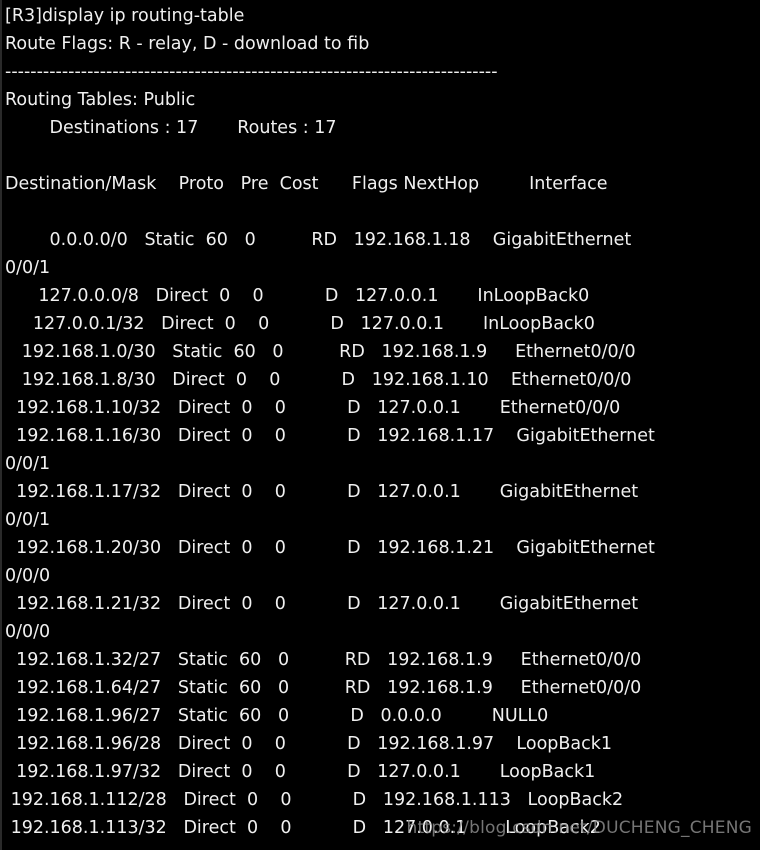 The image size is (760, 850). What do you see at coordinates (125, 16) in the screenshot?
I see `command-prompt-line: [R3]display ip routing-table` at bounding box center [125, 16].